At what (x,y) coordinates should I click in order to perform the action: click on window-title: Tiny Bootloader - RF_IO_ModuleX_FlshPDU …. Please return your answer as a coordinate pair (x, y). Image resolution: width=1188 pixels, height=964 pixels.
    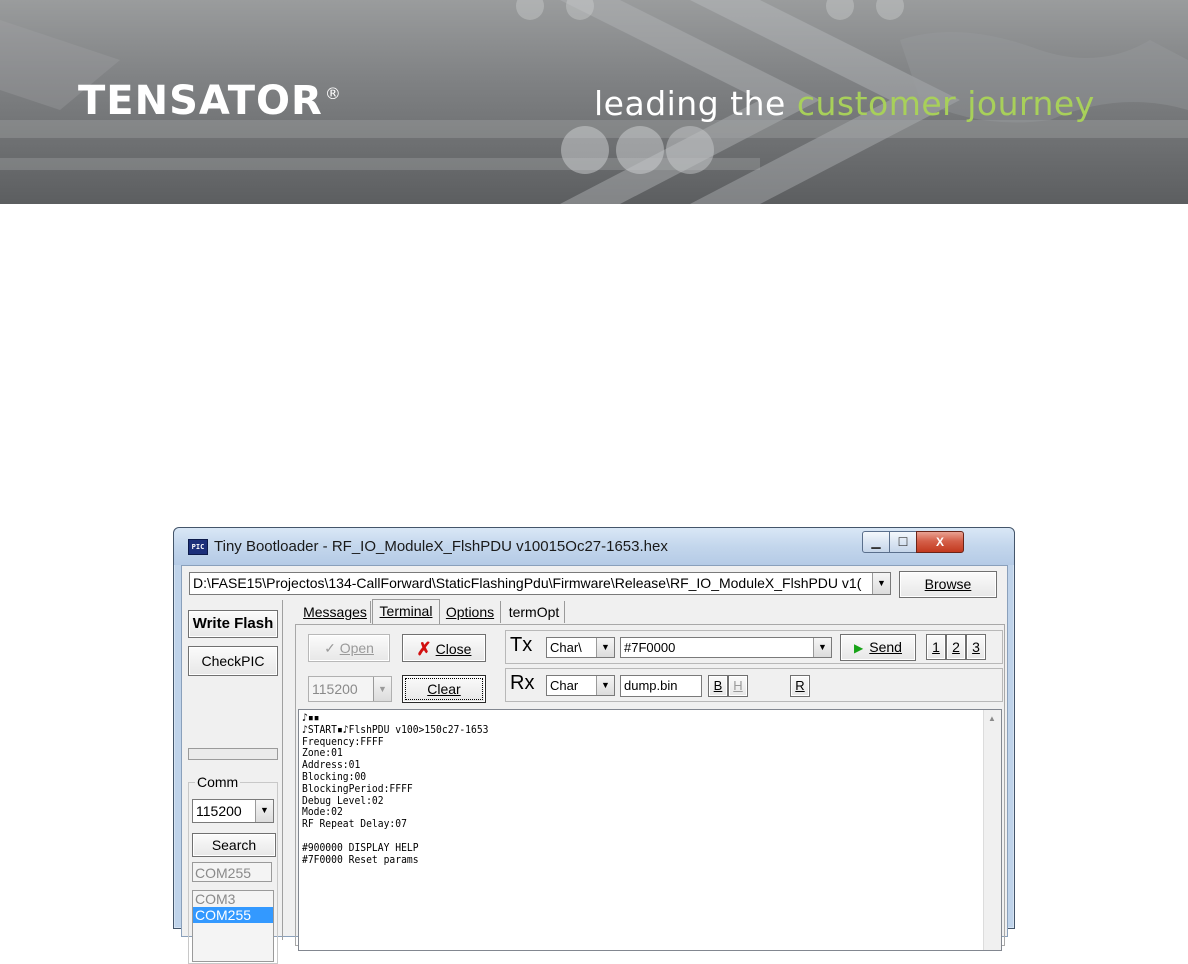
    Looking at the image, I should click on (441, 546).